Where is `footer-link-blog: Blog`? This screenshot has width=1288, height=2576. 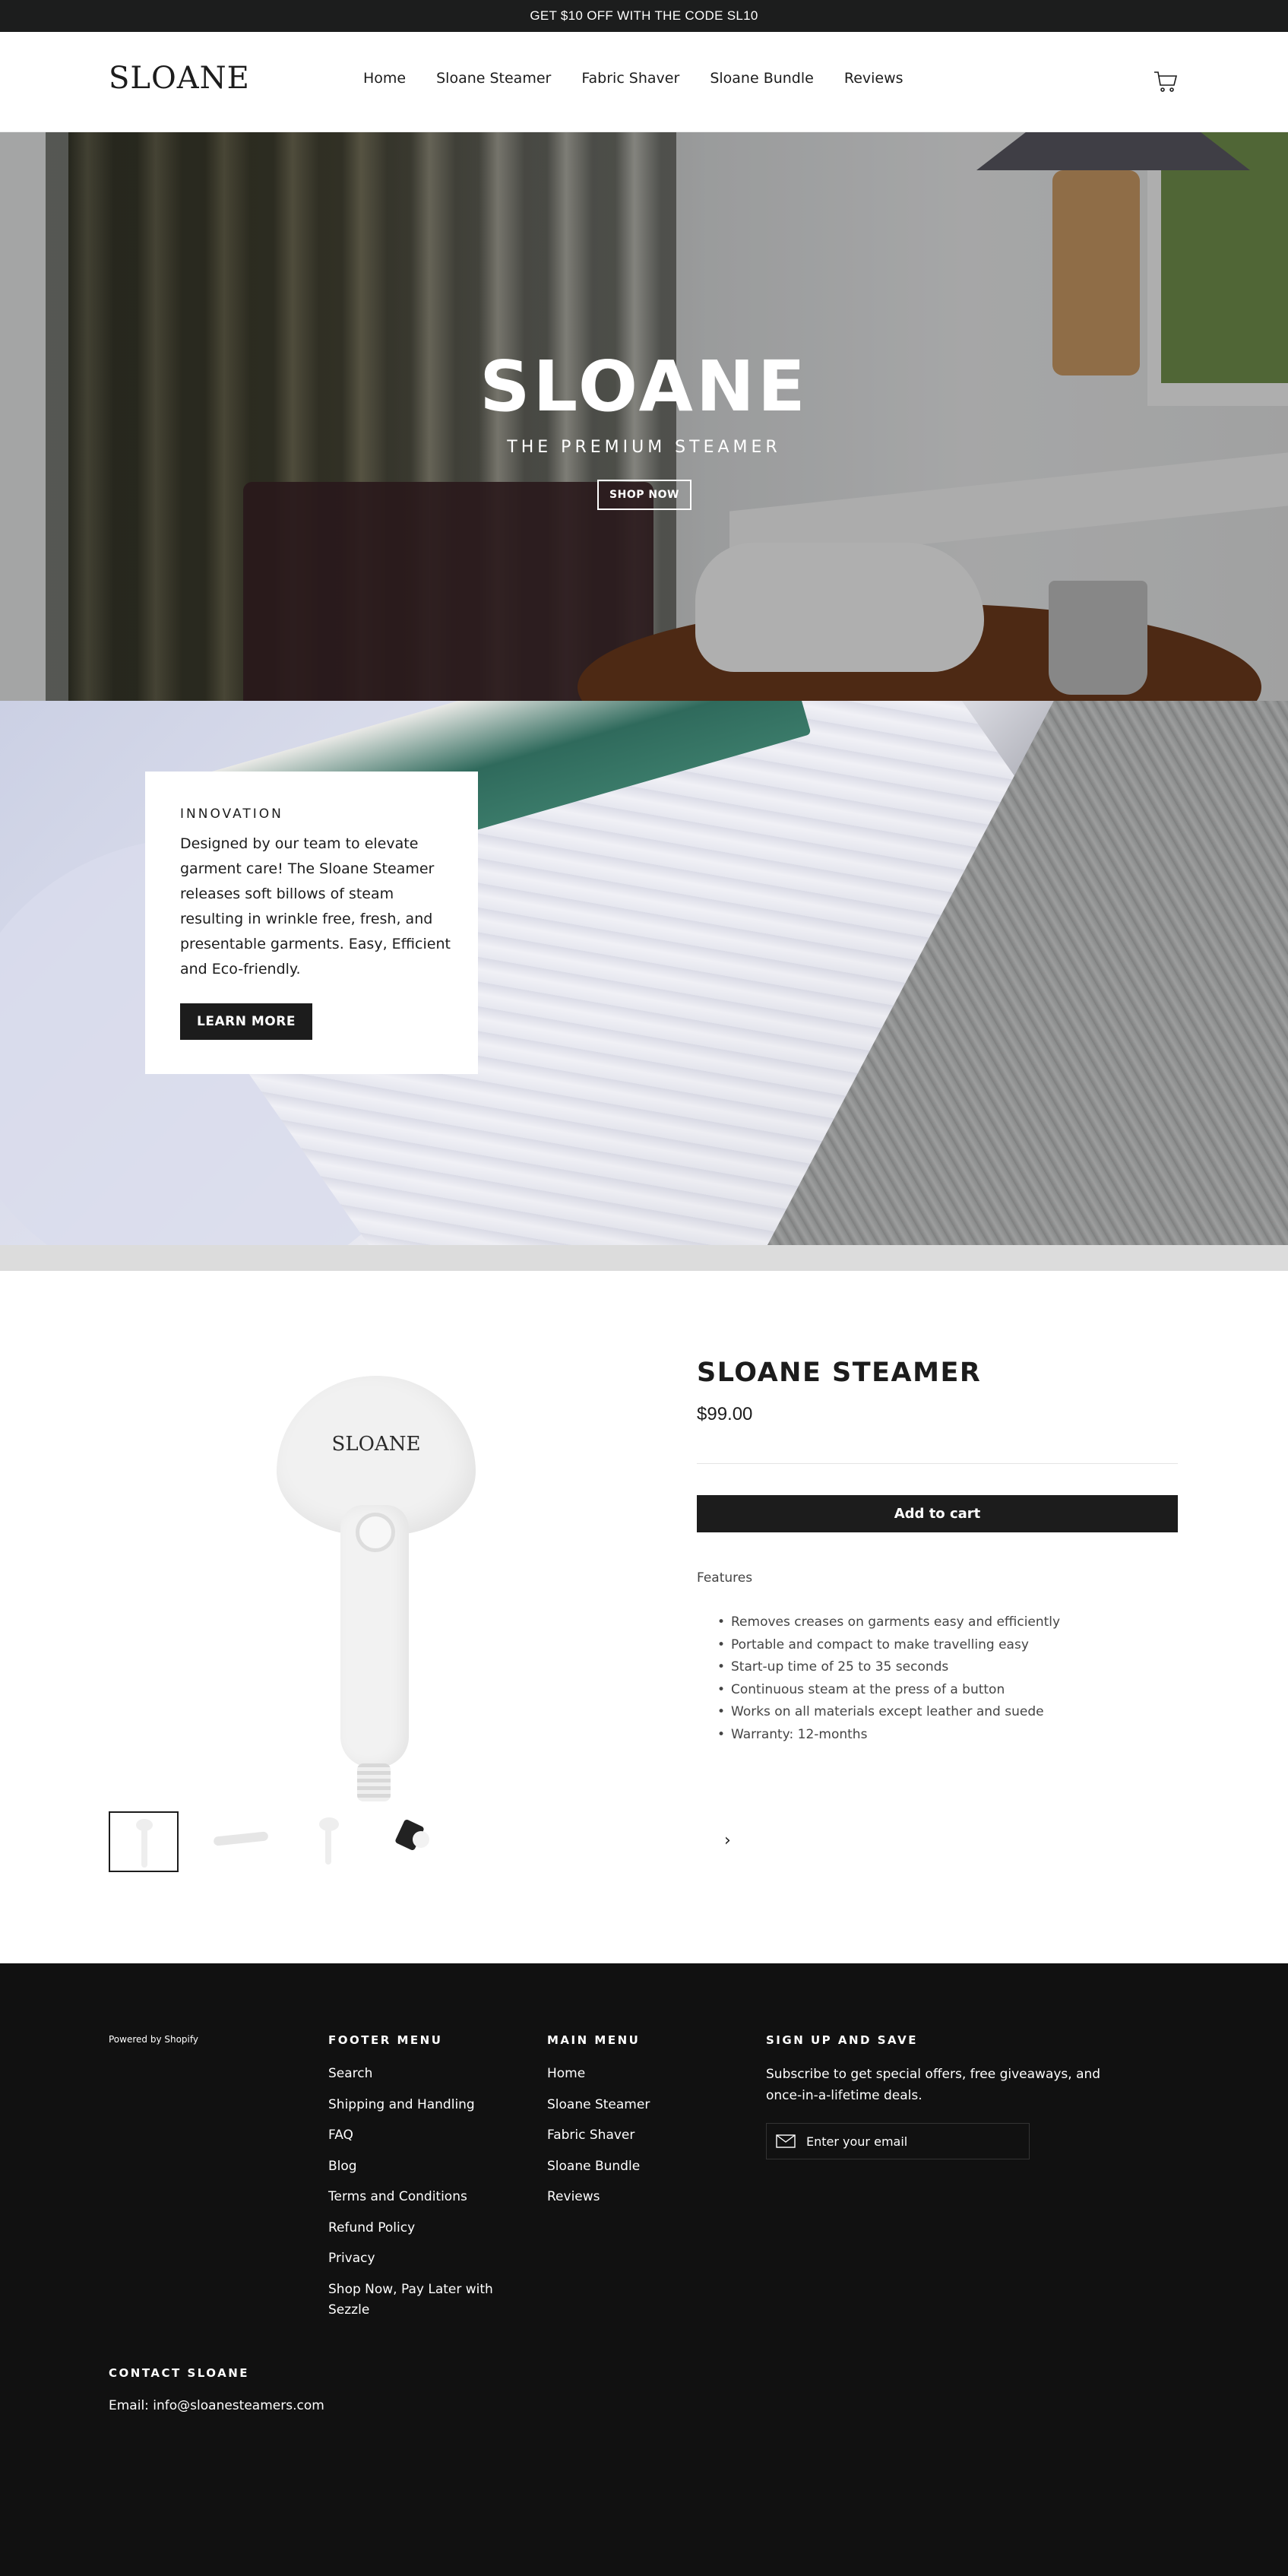 footer-link-blog: Blog is located at coordinates (416, 2166).